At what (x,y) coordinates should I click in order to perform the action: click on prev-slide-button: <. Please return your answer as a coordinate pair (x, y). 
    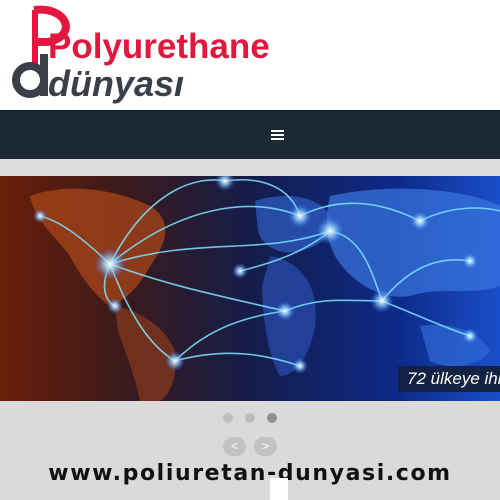
    Looking at the image, I should click on (234, 446).